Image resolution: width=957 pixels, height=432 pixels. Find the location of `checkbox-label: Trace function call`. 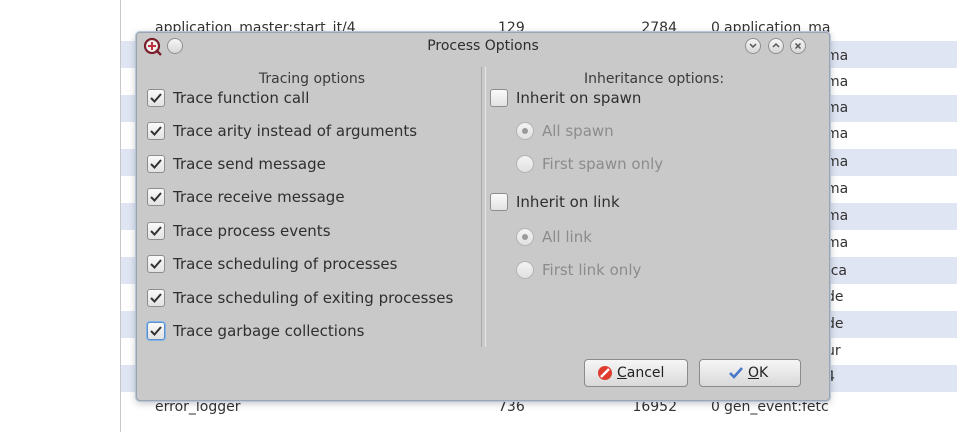

checkbox-label: Trace function call is located at coordinates (241, 98).